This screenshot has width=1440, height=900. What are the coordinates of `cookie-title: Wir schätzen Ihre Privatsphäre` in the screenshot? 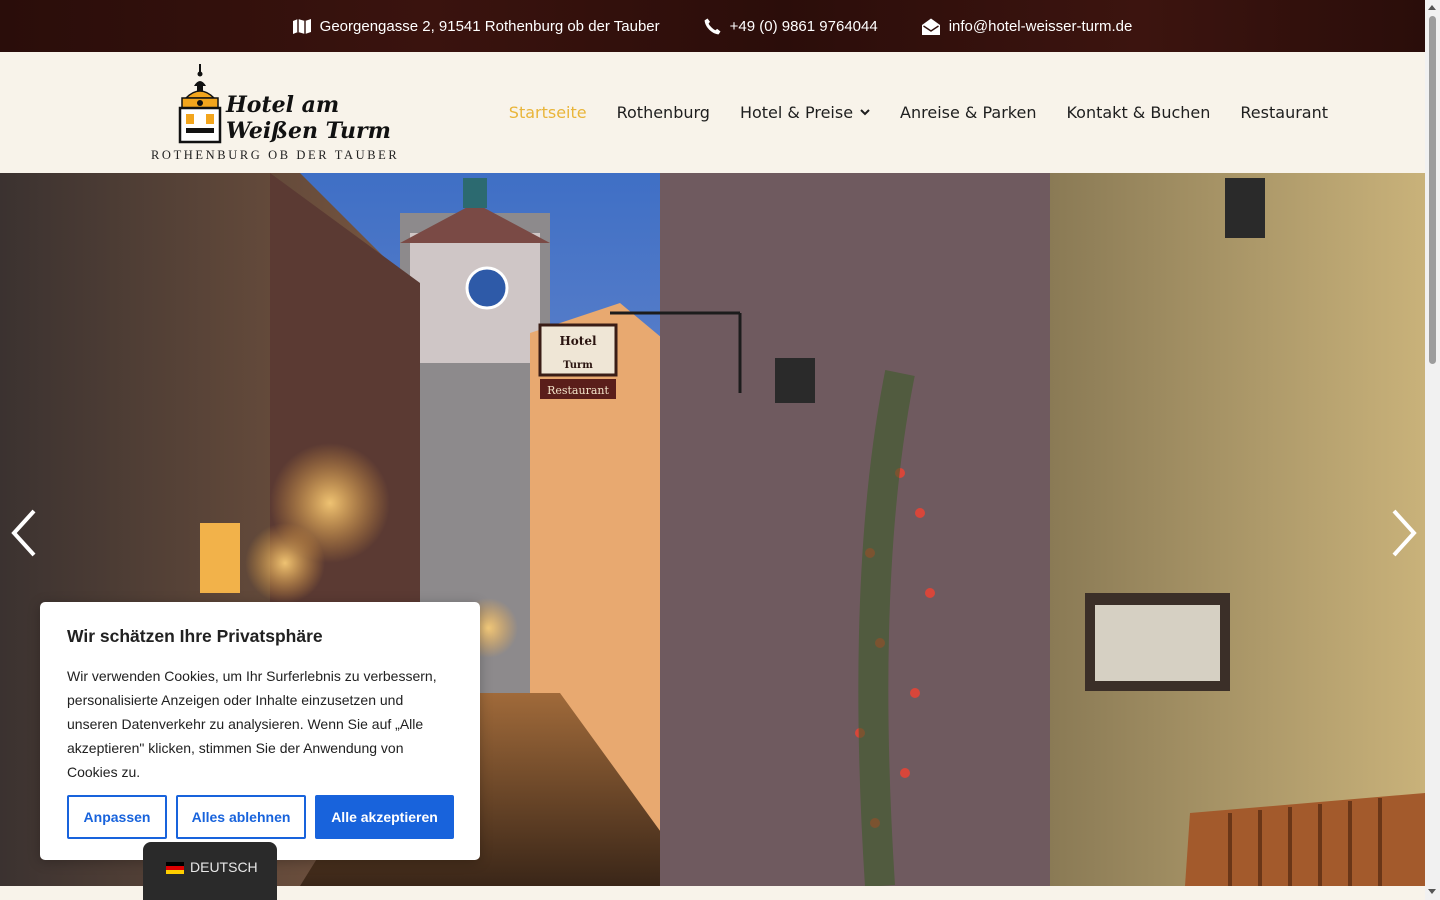 It's located at (195, 636).